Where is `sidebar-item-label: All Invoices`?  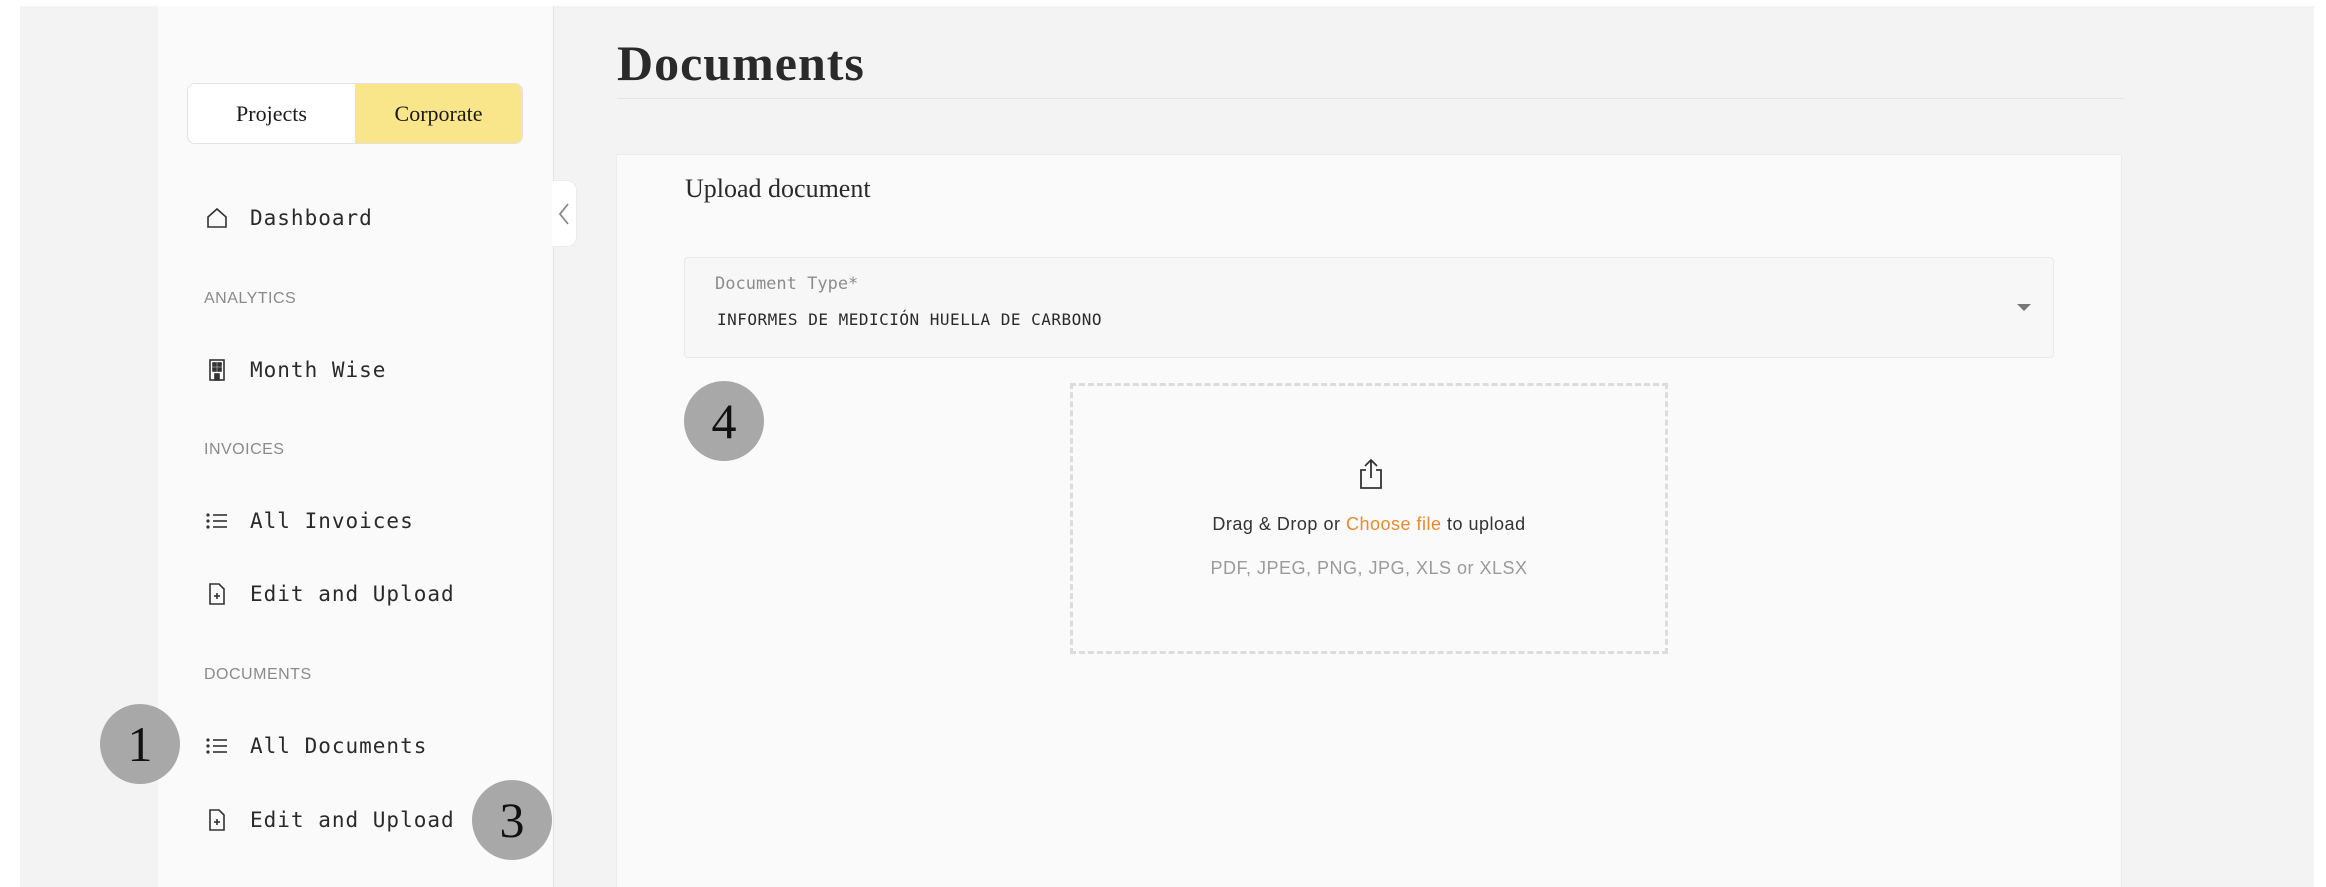
sidebar-item-label: All Invoices is located at coordinates (332, 521).